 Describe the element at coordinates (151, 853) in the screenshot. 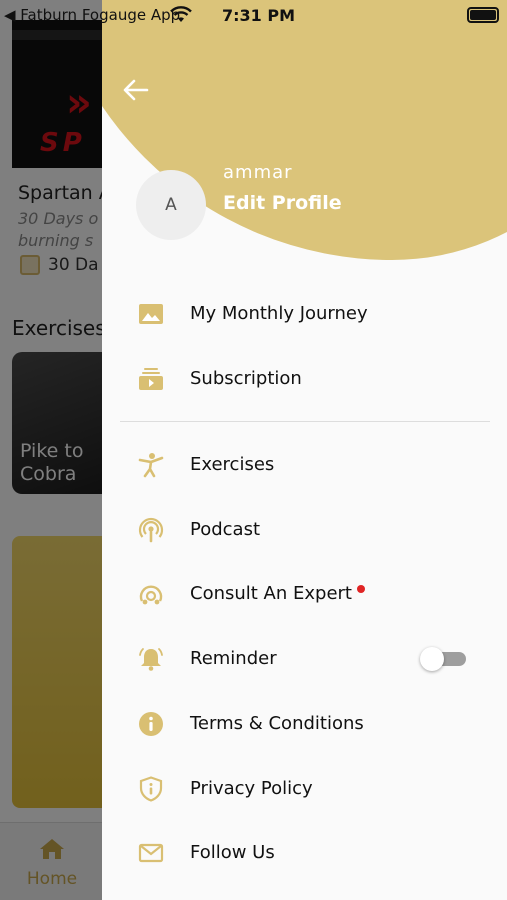

I see `mail-icon` at that location.